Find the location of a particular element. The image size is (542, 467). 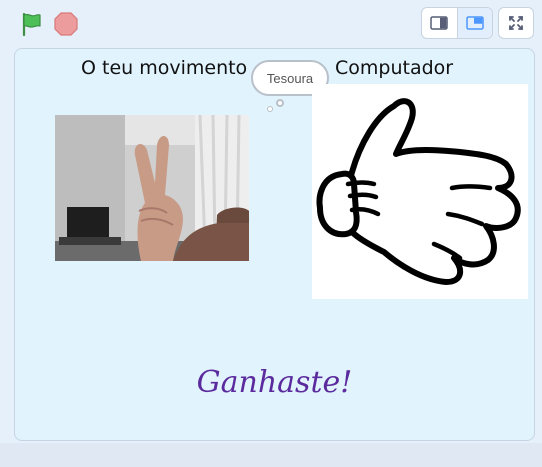

computer-label: Computador is located at coordinates (394, 68).